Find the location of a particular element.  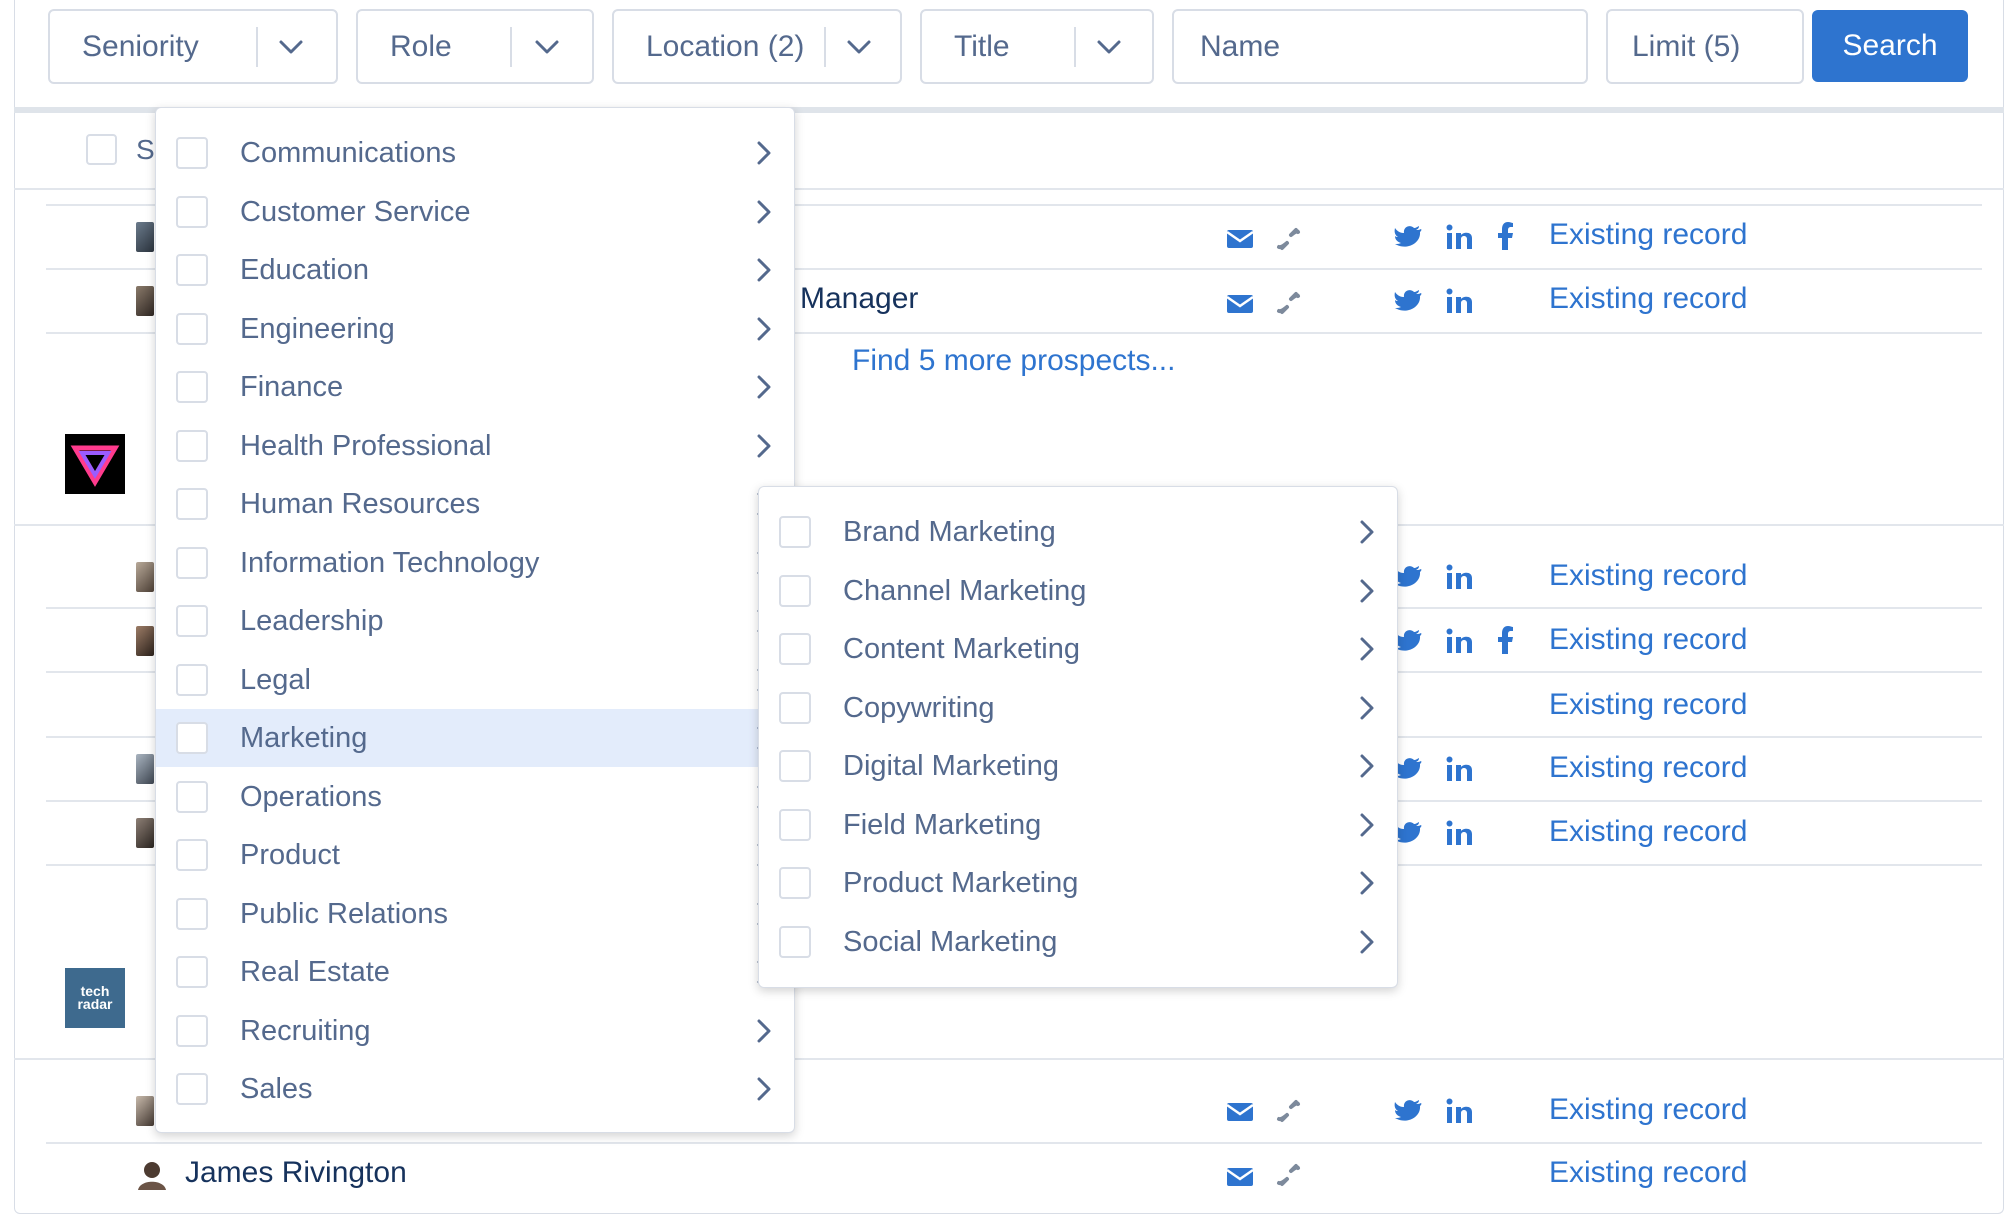

menu-item-communications: Communications is located at coordinates (475, 153).